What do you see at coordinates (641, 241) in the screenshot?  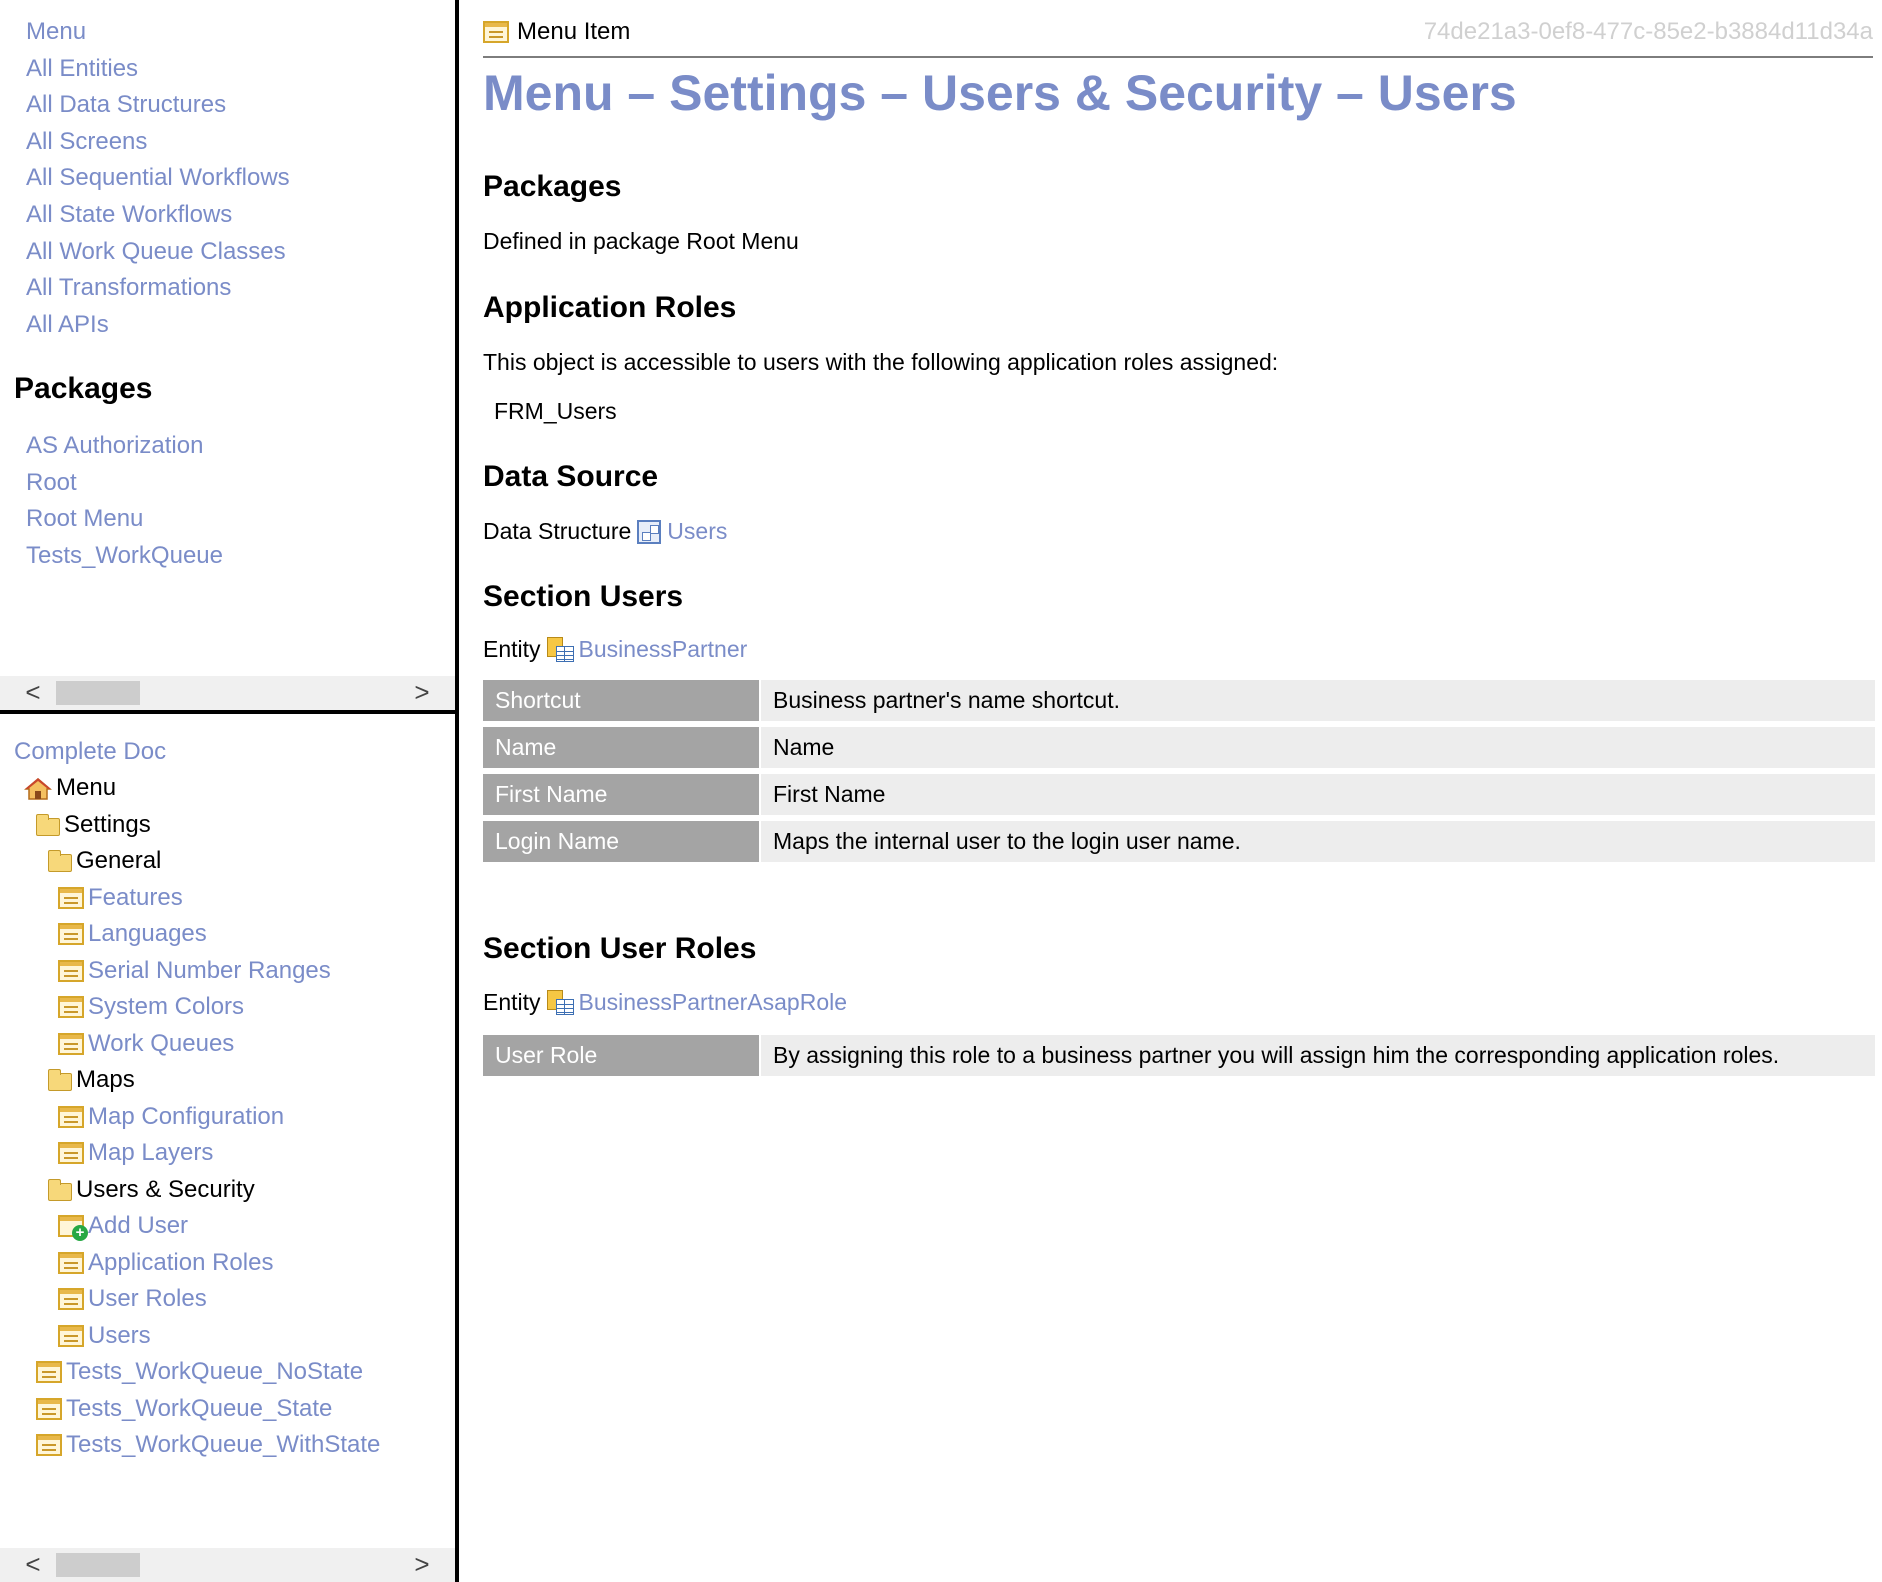 I see `packages-text: Defined in package Root Menu` at bounding box center [641, 241].